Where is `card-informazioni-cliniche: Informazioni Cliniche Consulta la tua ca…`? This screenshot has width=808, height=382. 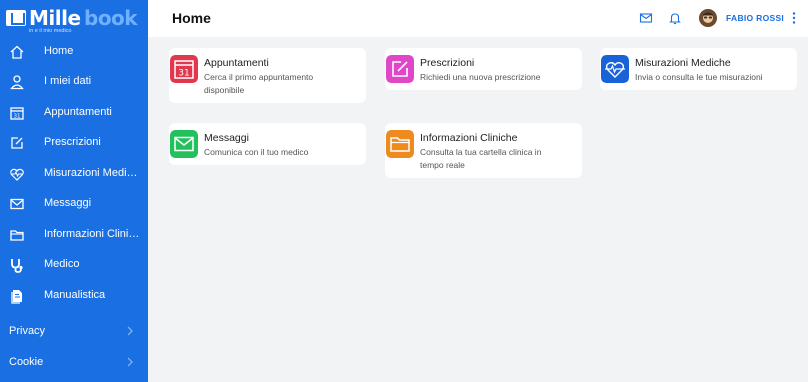
card-informazioni-cliniche: Informazioni Cliniche Consulta la tua ca… is located at coordinates (483, 150).